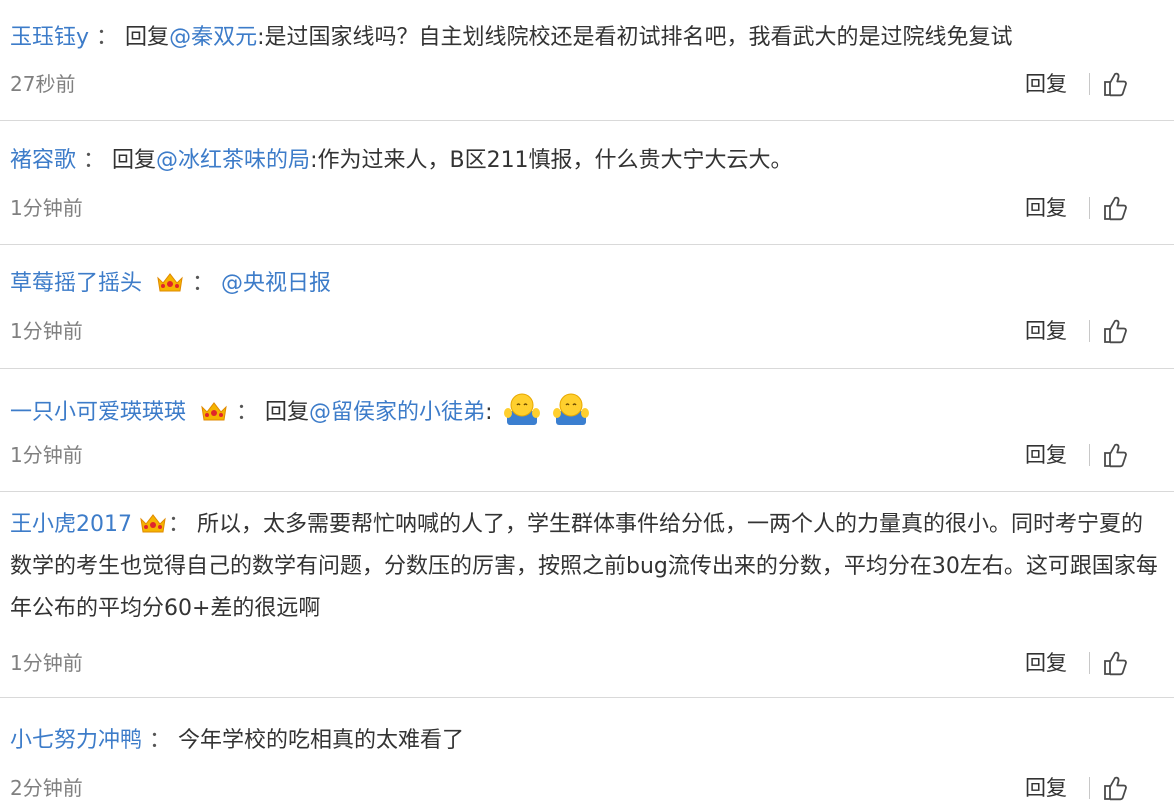  I want to click on mention-link: @留侯家的小徒弟, so click(397, 412).